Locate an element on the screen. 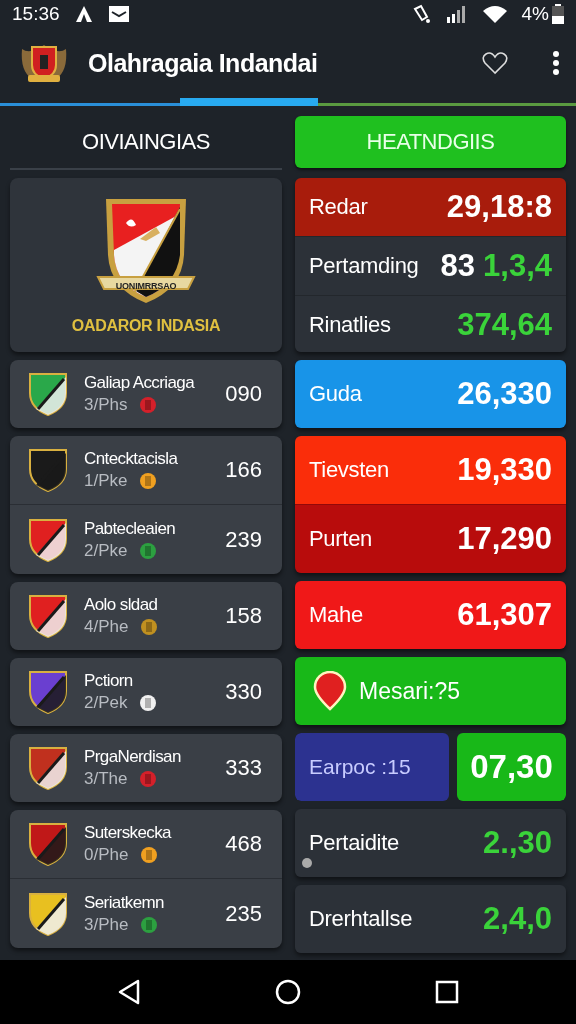 The width and height of the screenshot is (576, 1024). team-score: 090 is located at coordinates (243, 394).